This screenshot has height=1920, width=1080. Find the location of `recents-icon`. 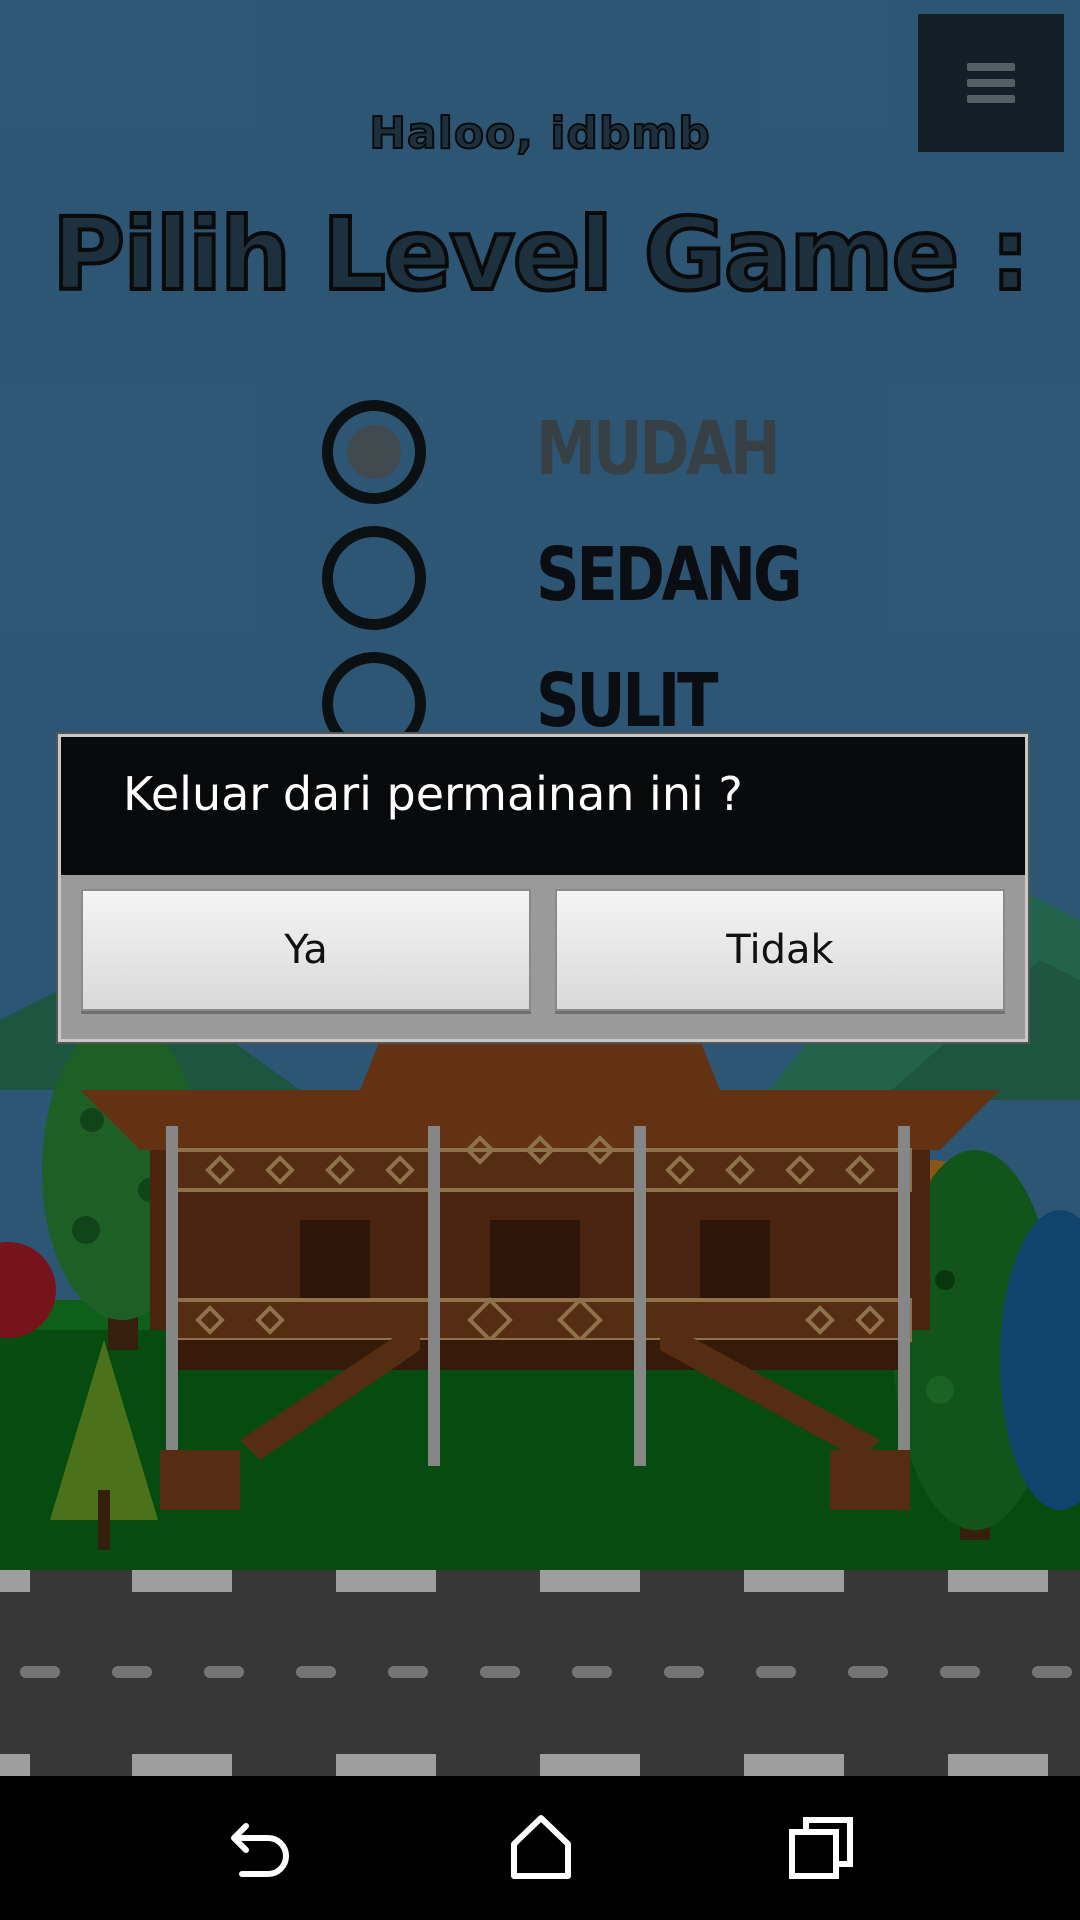

recents-icon is located at coordinates (821, 1849).